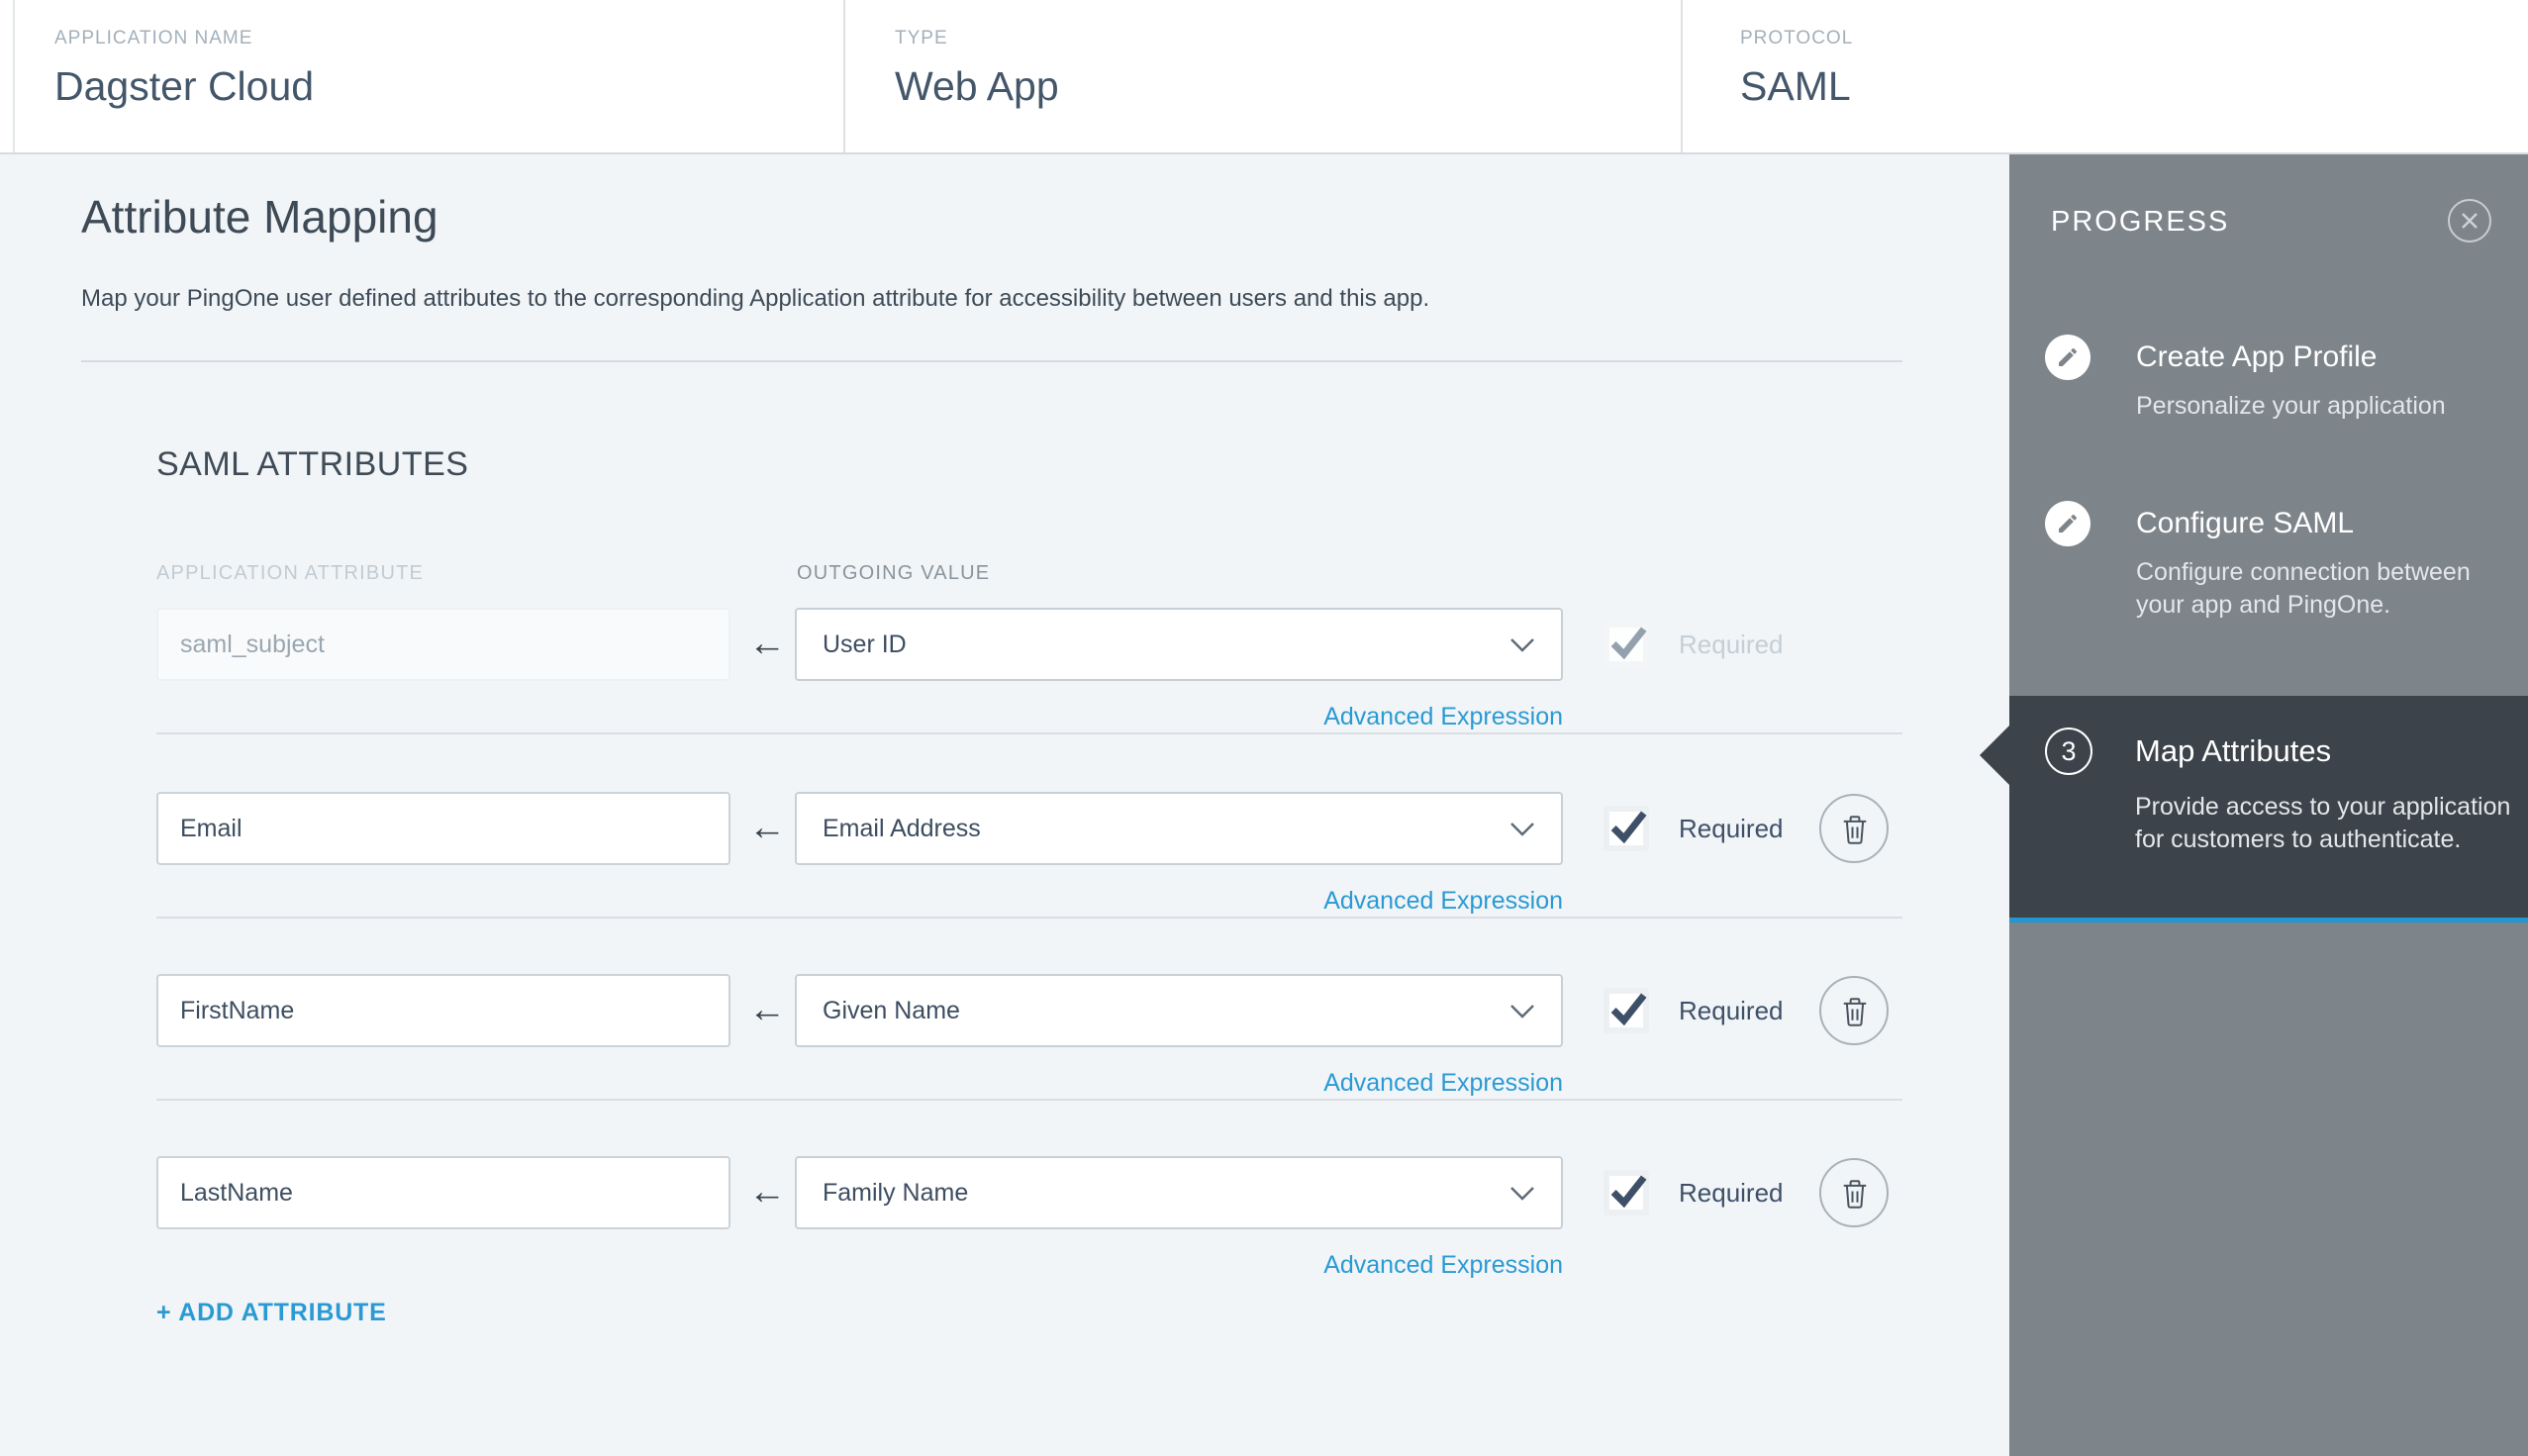 Image resolution: width=2528 pixels, height=1456 pixels. I want to click on header-field-type: TYPE Web App, so click(977, 69).